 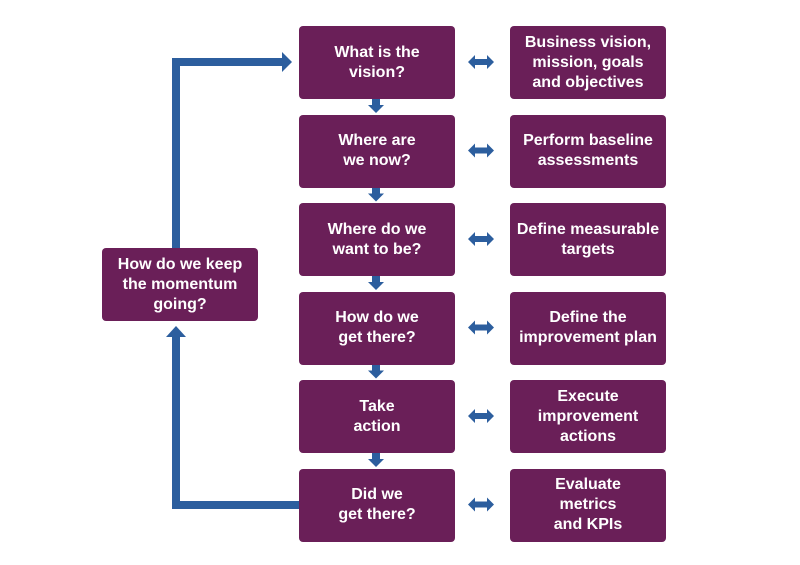 I want to click on question-box: Take action, so click(x=377, y=416).